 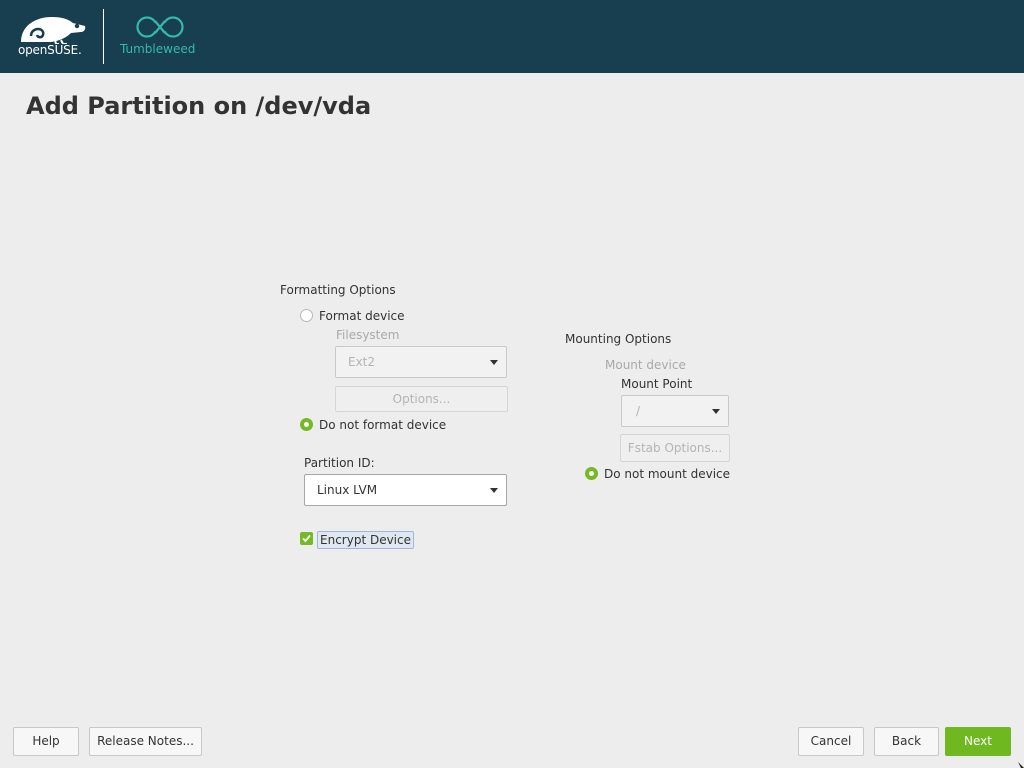 I want to click on formatting-options-title: Formatting Options, so click(x=338, y=290).